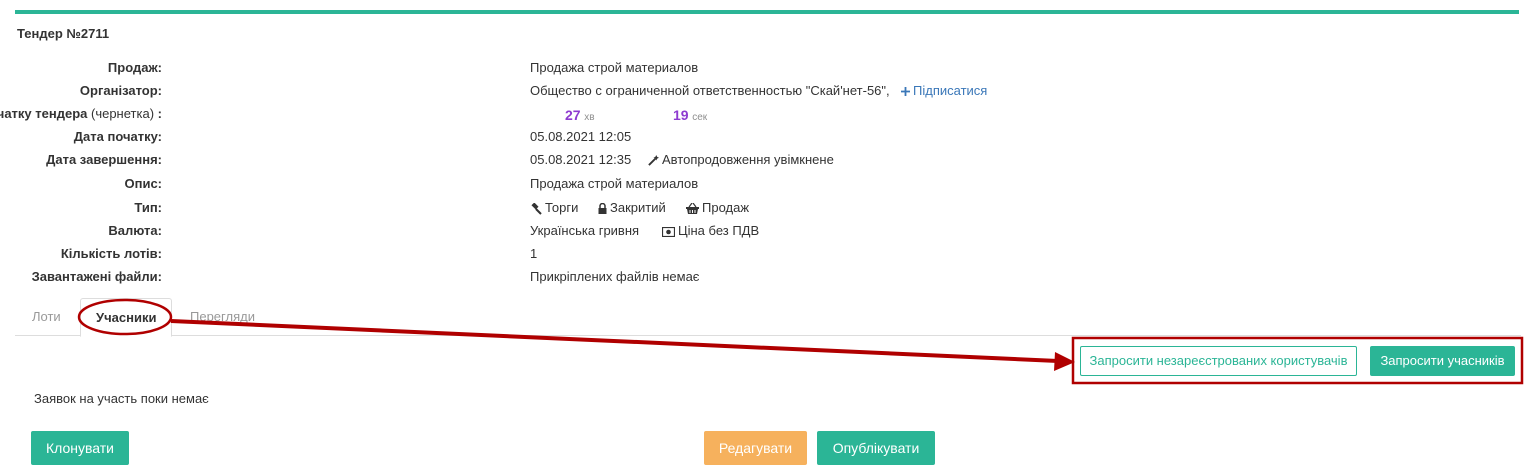 This screenshot has height=473, width=1539. What do you see at coordinates (632, 208) in the screenshot?
I see `type-closed: Закритий` at bounding box center [632, 208].